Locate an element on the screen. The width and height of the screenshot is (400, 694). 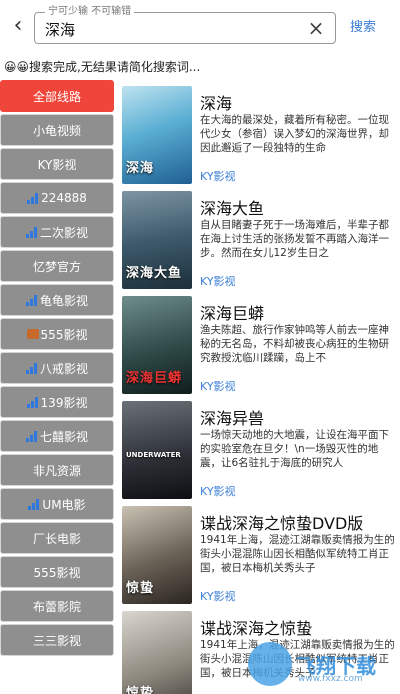
sidebar-item: 三三影视 is located at coordinates (57, 640).